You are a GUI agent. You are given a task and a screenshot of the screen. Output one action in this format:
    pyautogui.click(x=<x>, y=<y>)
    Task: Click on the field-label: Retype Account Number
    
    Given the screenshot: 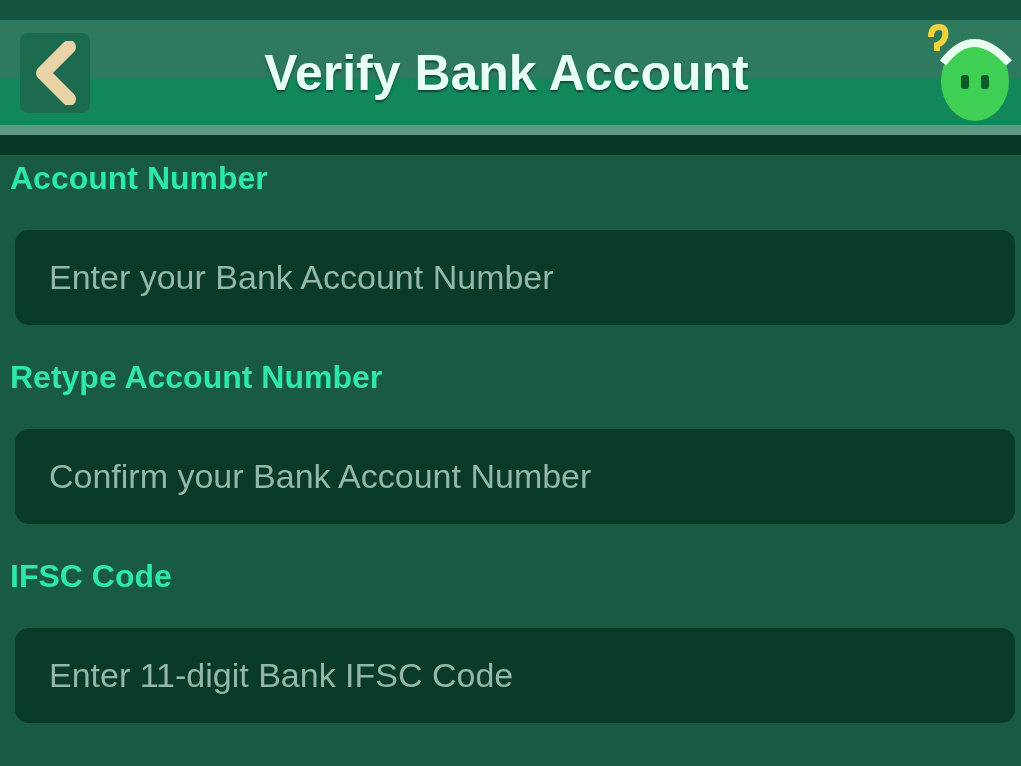 What is the action you would take?
    pyautogui.click(x=197, y=377)
    